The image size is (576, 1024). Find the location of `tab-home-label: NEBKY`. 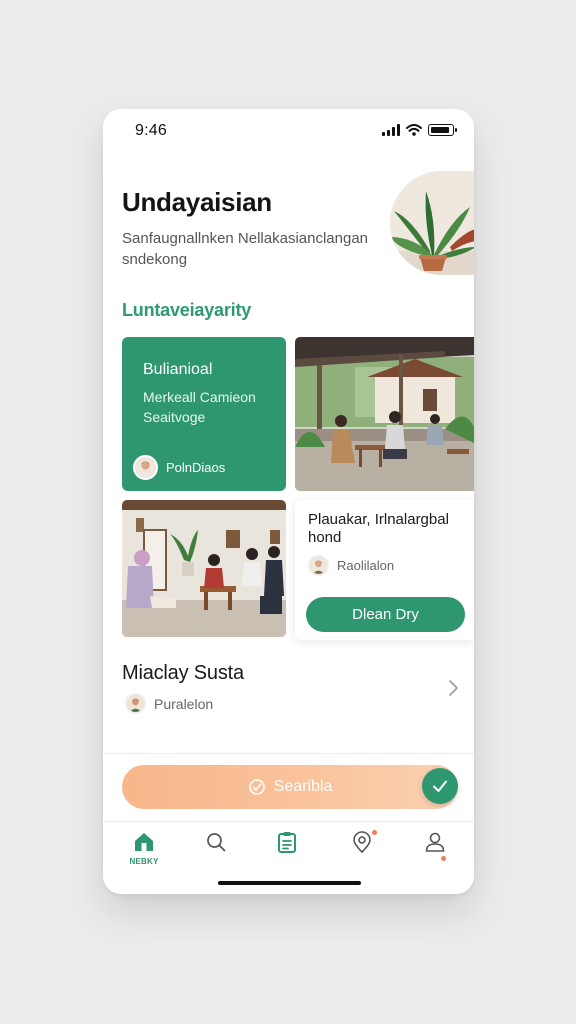

tab-home-label: NEBKY is located at coordinates (144, 861).